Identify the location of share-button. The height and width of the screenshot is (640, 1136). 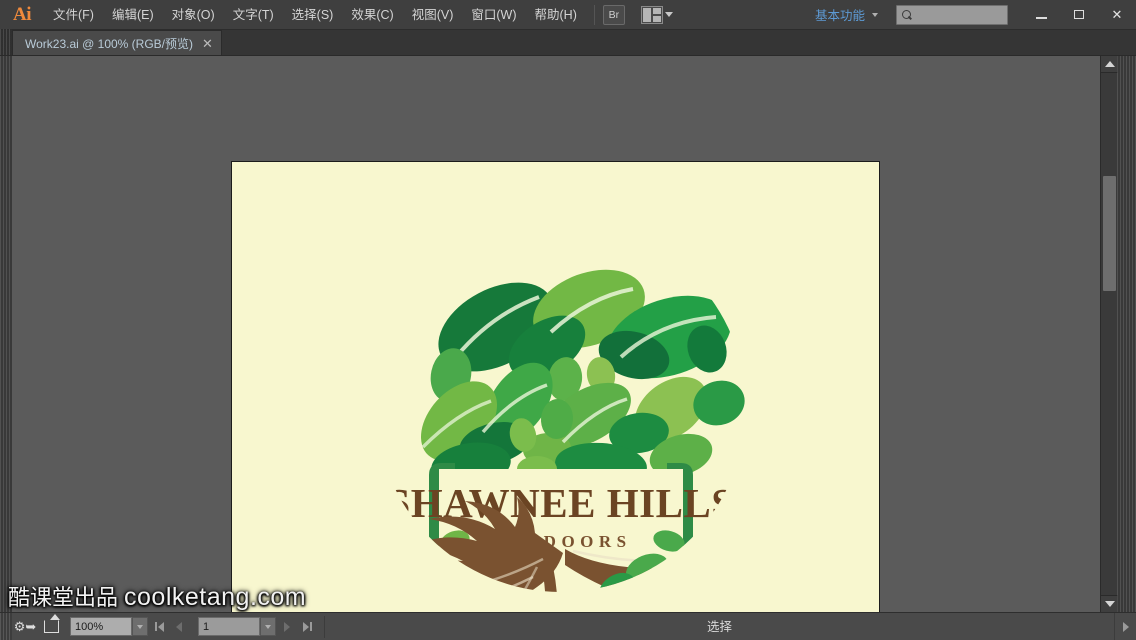
(51, 626).